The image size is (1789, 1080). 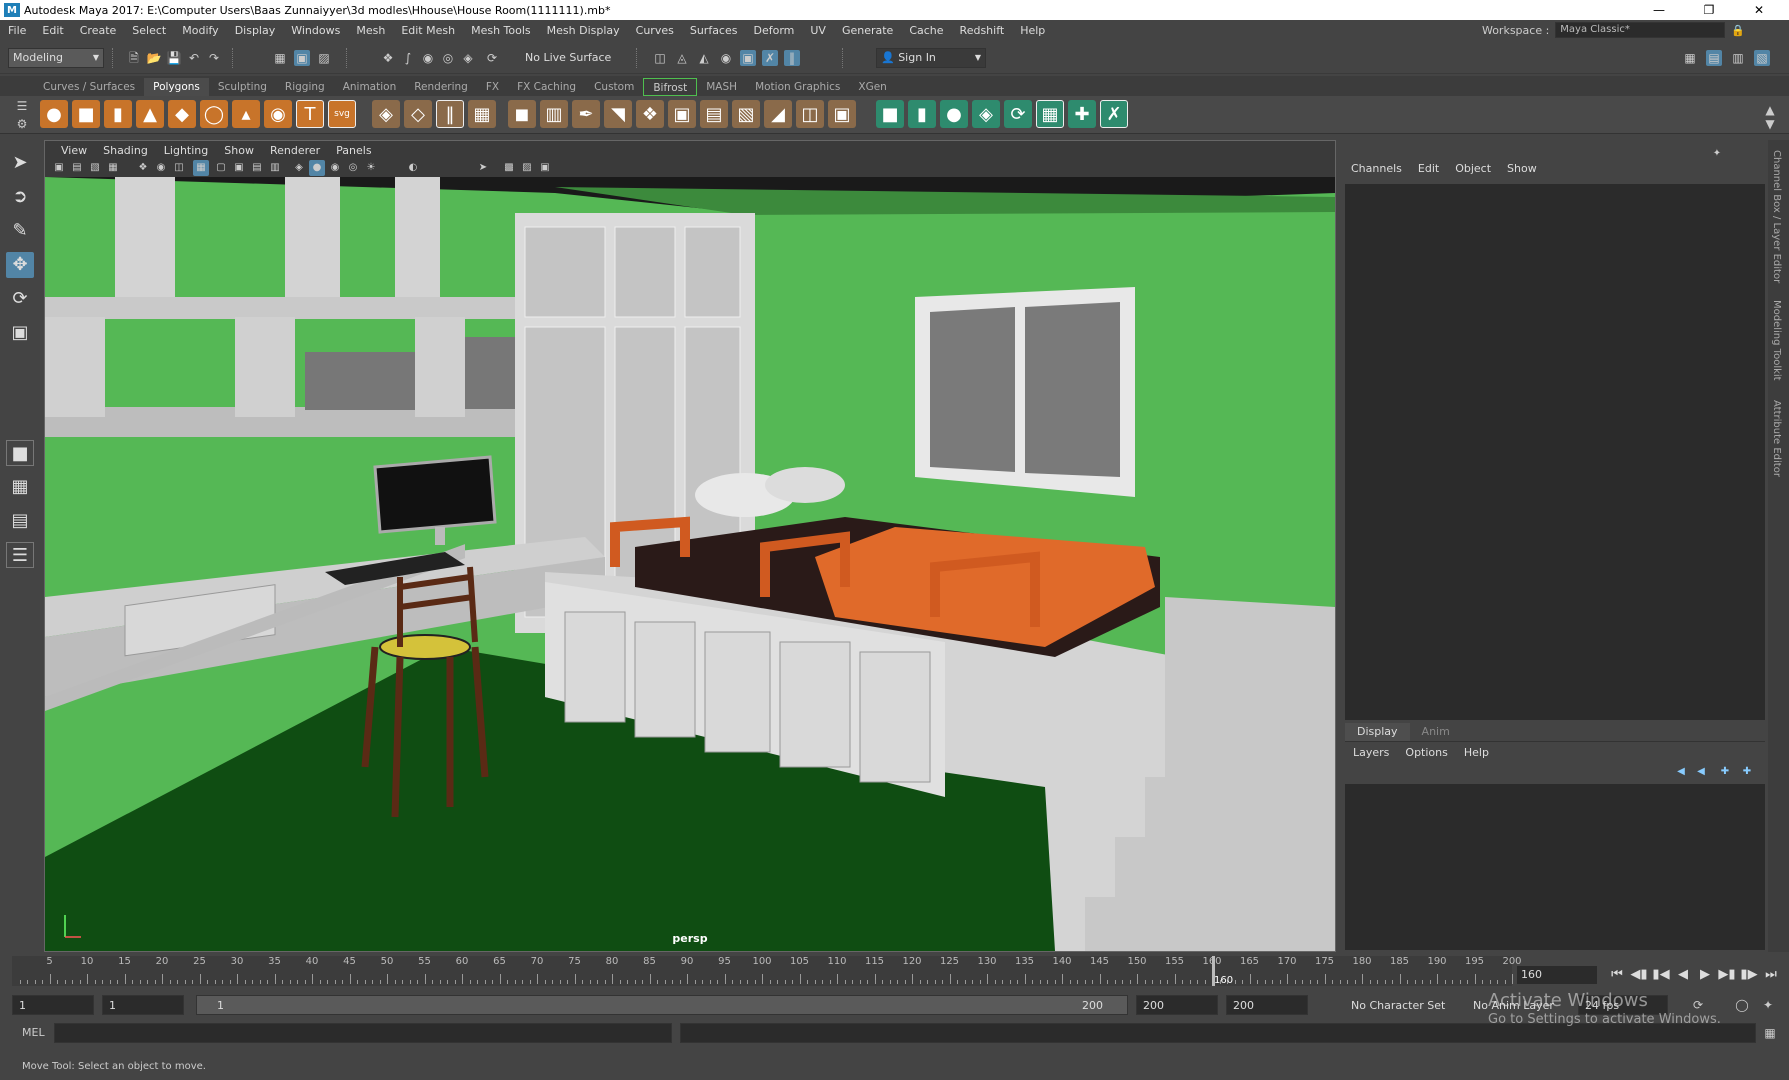 I want to click on side-tab-modeling-toolkit: Modeling Toolkit, so click(x=1776, y=340).